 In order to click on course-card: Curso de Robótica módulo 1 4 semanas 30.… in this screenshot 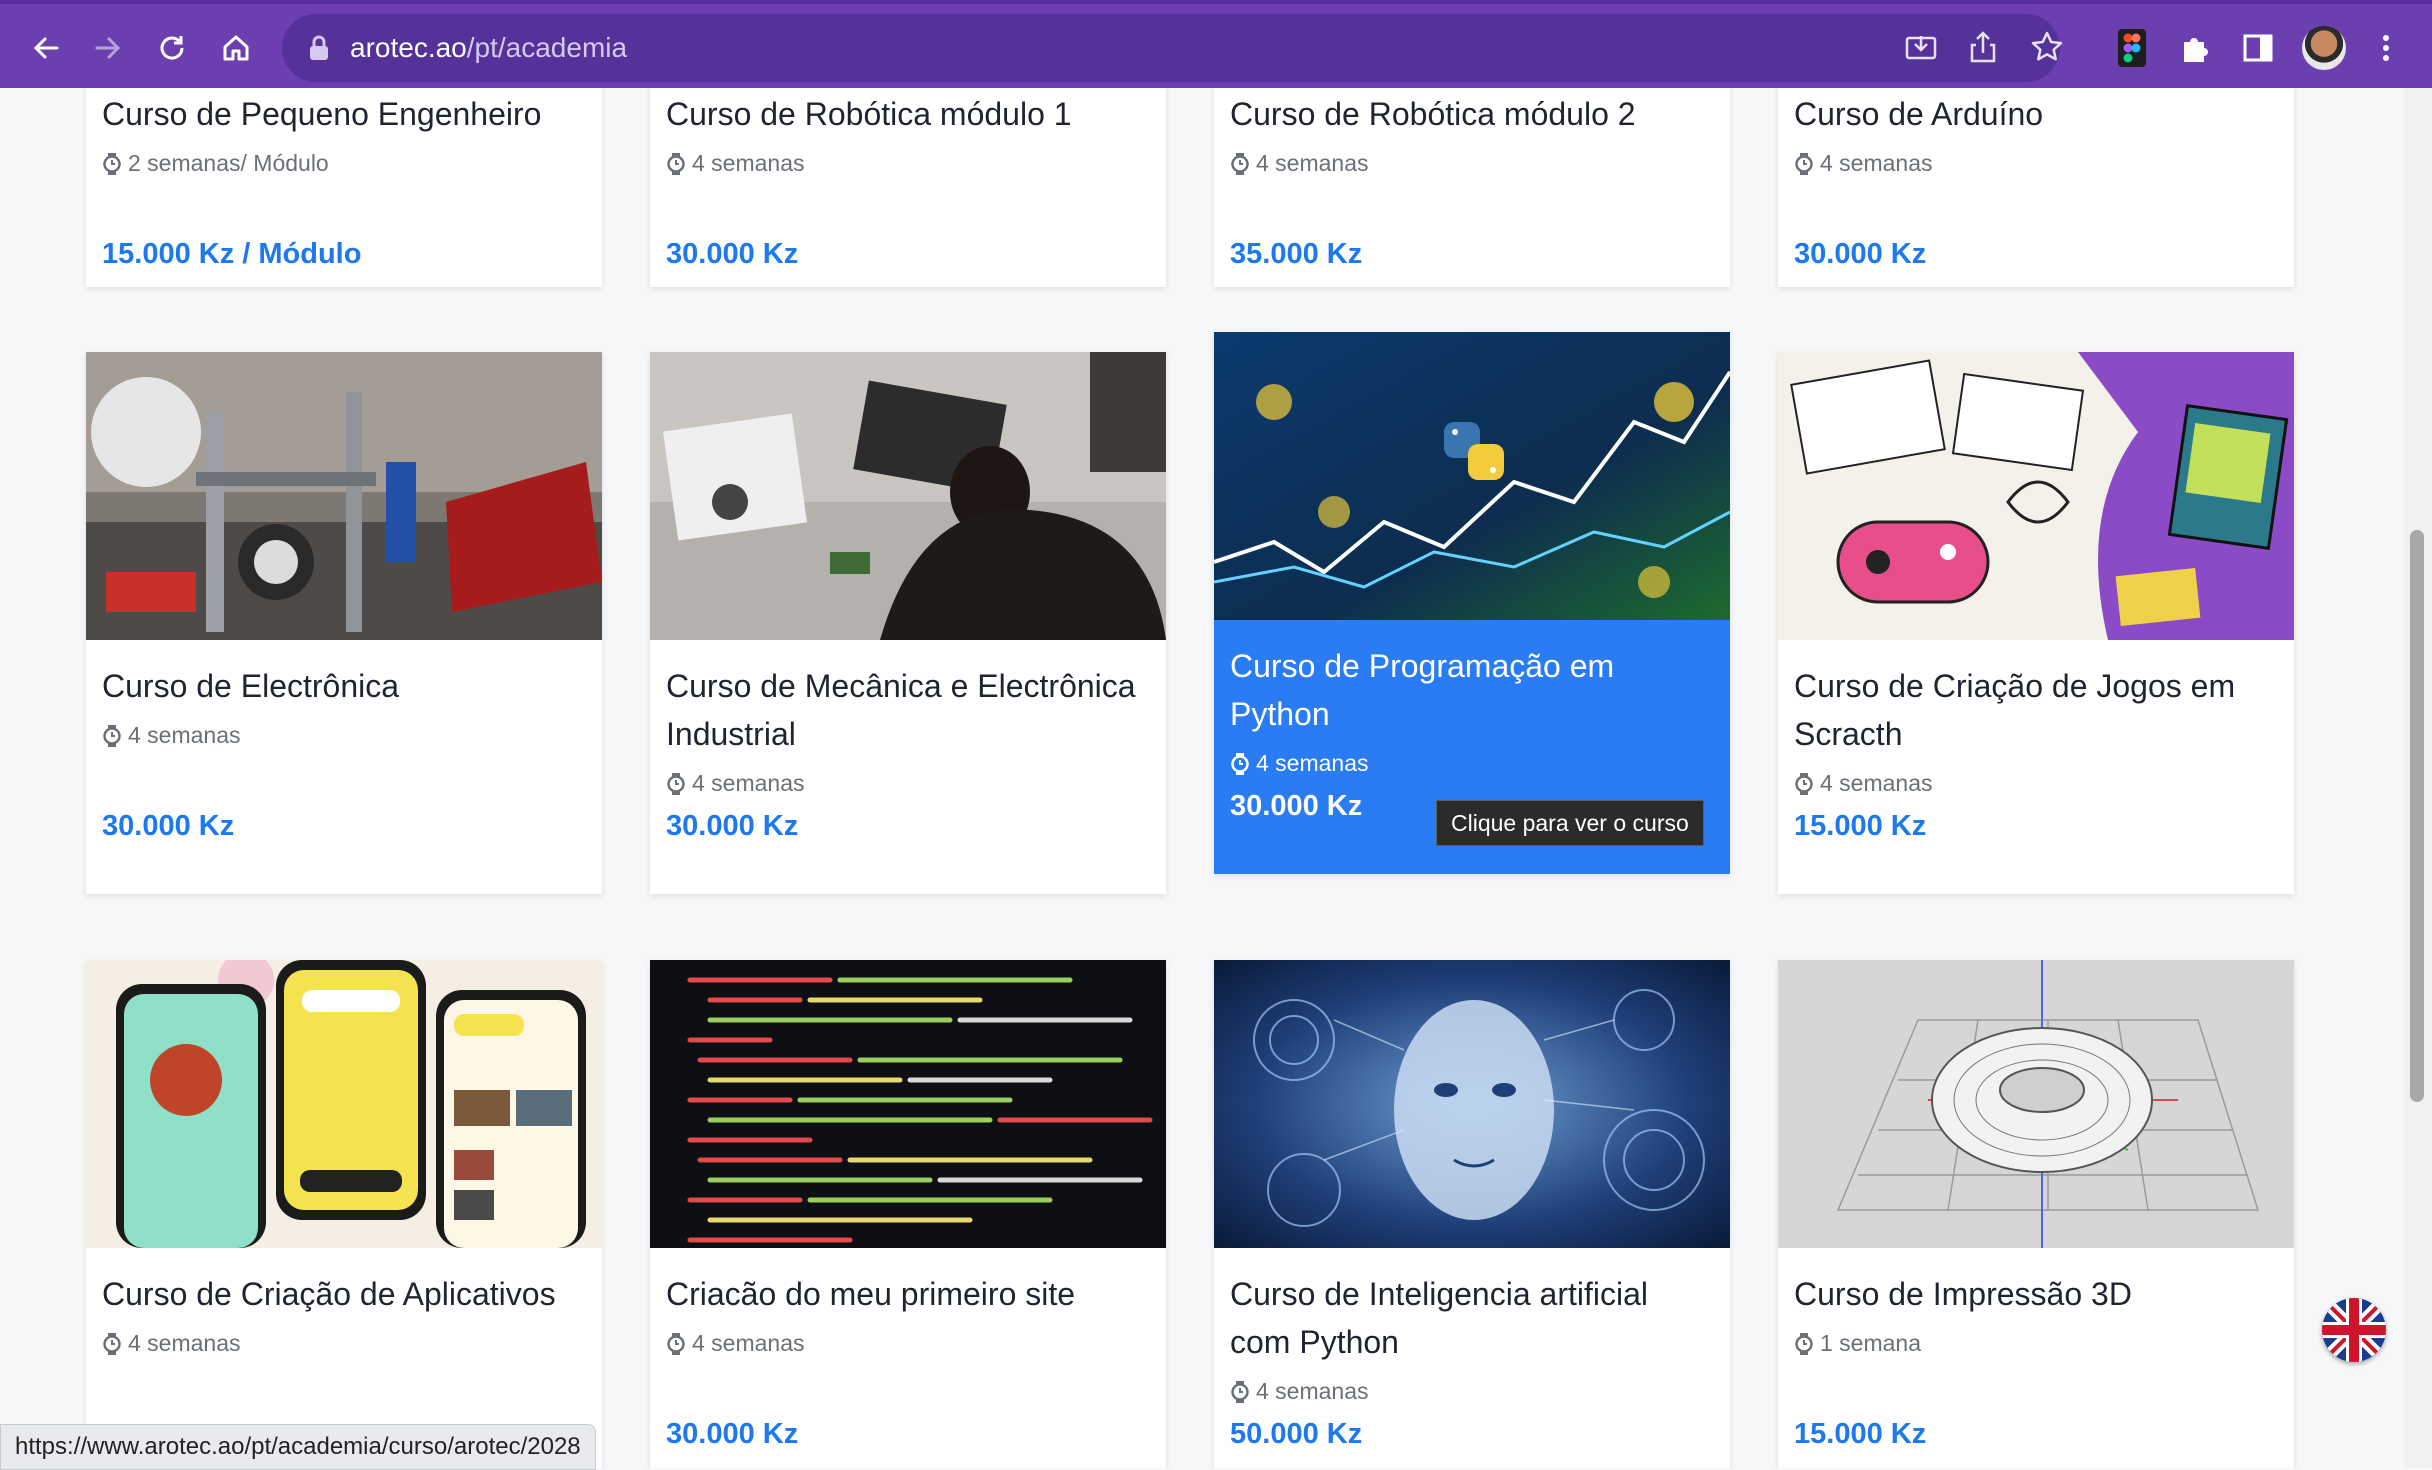, I will do `click(908, 187)`.